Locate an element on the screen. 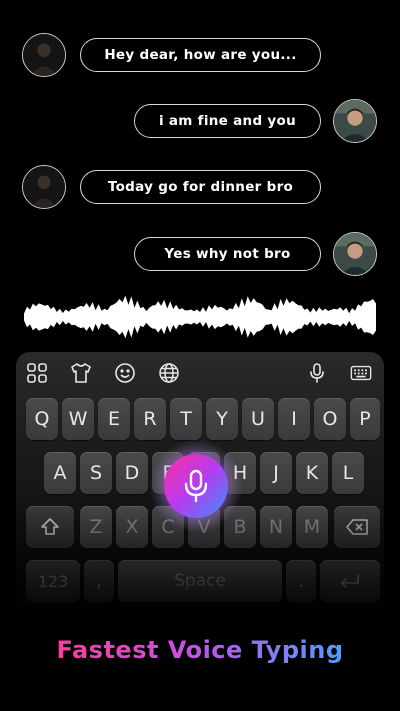  key-e: E is located at coordinates (114, 419).